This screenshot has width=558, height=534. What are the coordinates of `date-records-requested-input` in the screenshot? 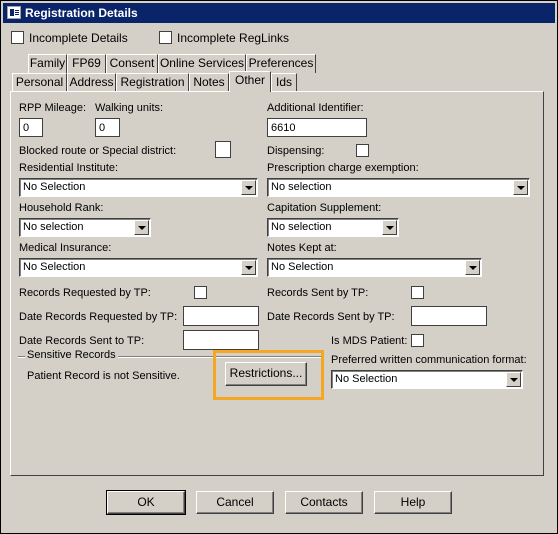 It's located at (221, 316).